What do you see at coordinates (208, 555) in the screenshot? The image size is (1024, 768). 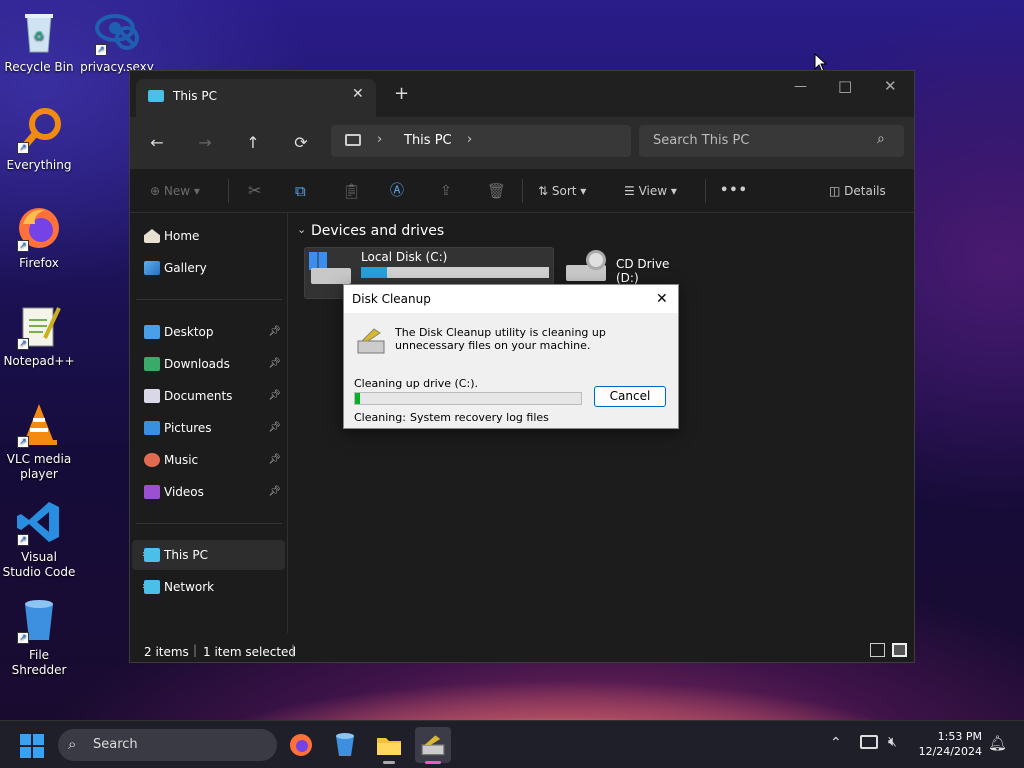 I see `sidebar-item-this-pc: › This PC` at bounding box center [208, 555].